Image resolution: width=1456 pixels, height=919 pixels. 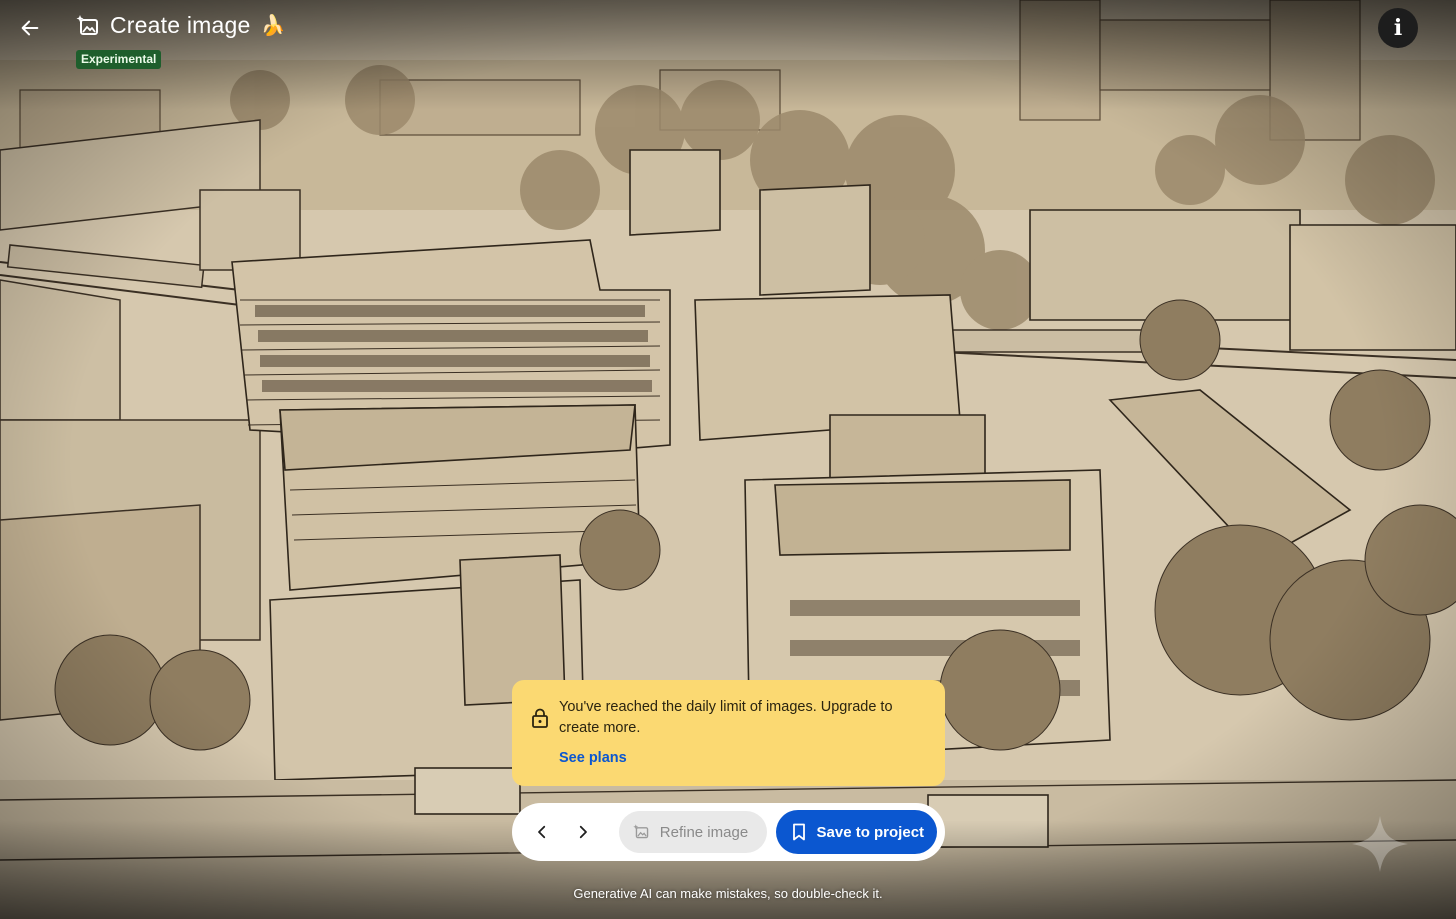 What do you see at coordinates (1380, 844) in the screenshot?
I see `sparkle-watermark-icon` at bounding box center [1380, 844].